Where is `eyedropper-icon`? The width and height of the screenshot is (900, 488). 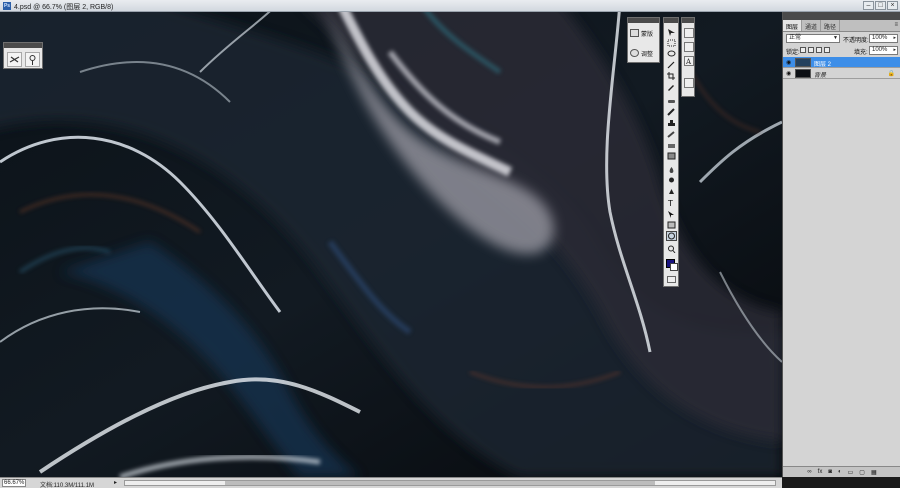
eyedropper-icon is located at coordinates (671, 87).